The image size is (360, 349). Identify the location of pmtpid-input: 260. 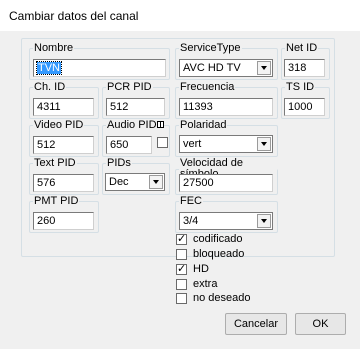
(63, 221).